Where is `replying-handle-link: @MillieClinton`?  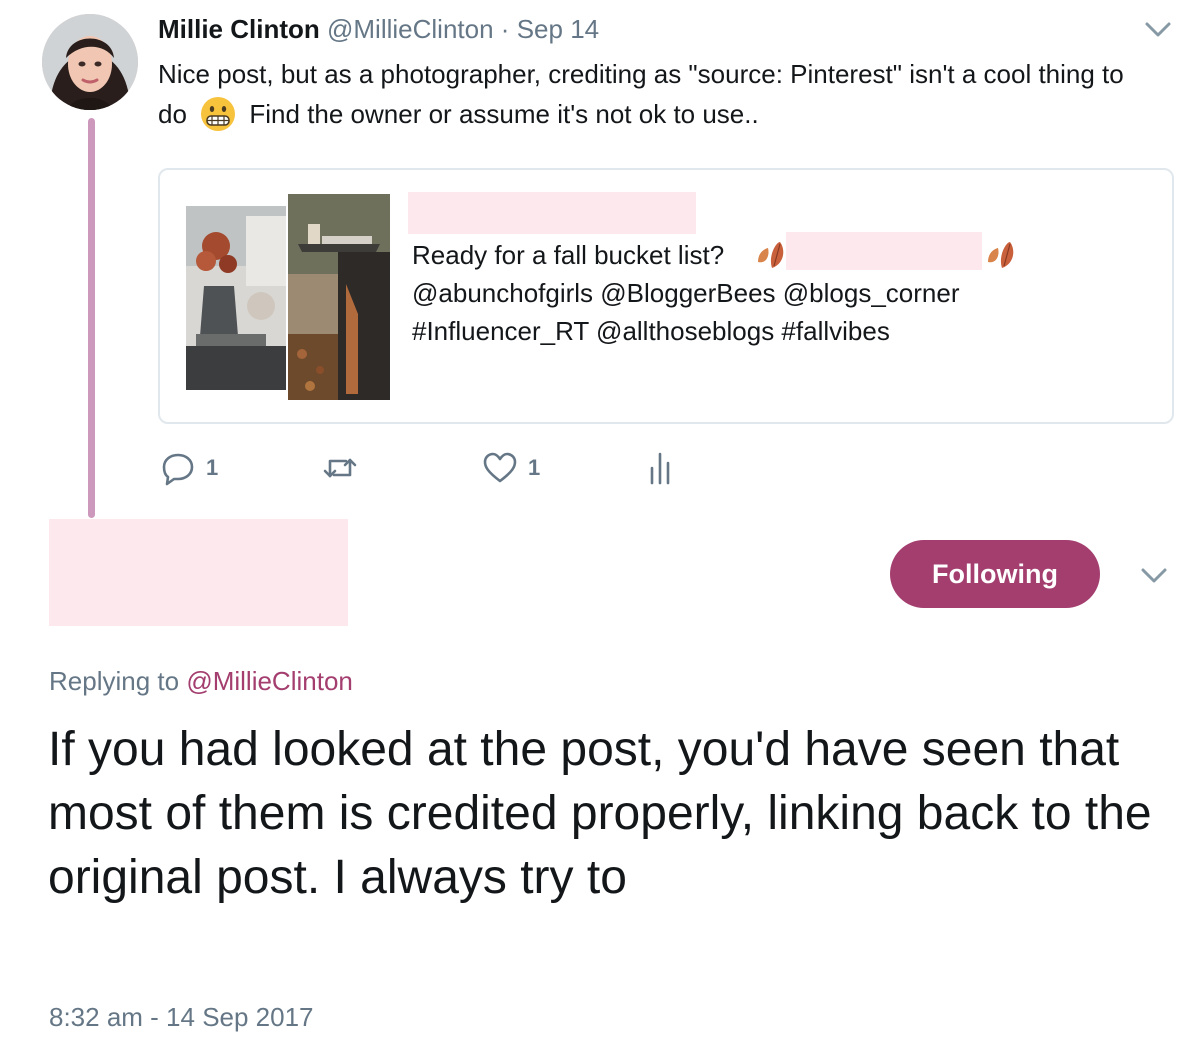
replying-handle-link: @MillieClinton is located at coordinates (269, 681).